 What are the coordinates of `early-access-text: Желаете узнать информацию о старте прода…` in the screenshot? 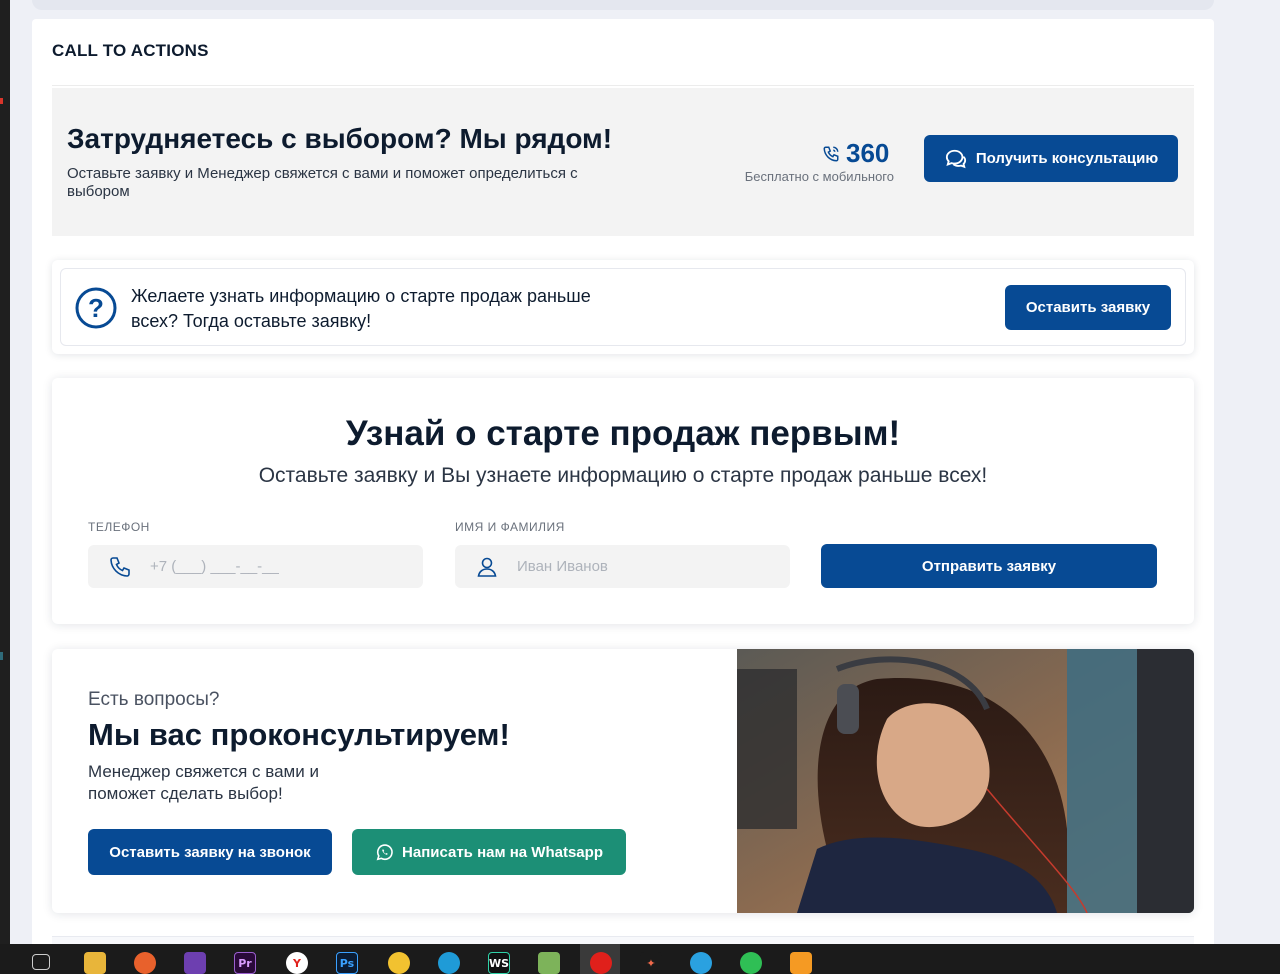 It's located at (361, 308).